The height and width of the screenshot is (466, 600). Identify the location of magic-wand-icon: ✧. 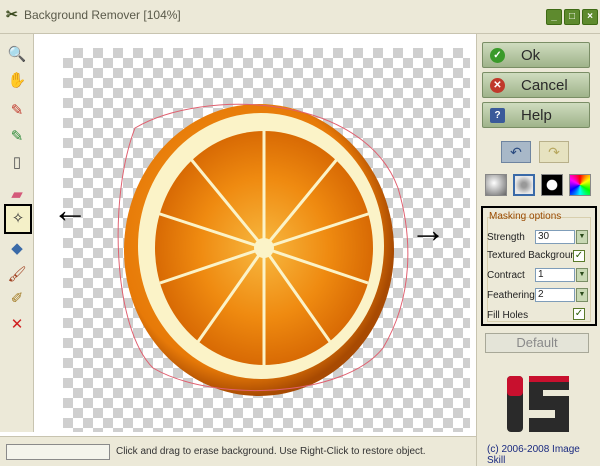
(18, 218).